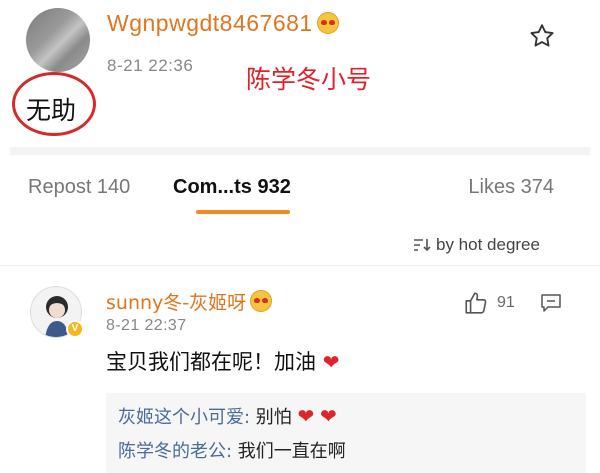 Image resolution: width=600 pixels, height=473 pixels. What do you see at coordinates (175, 451) in the screenshot?
I see `reply-author: 陈学冬的老公:` at bounding box center [175, 451].